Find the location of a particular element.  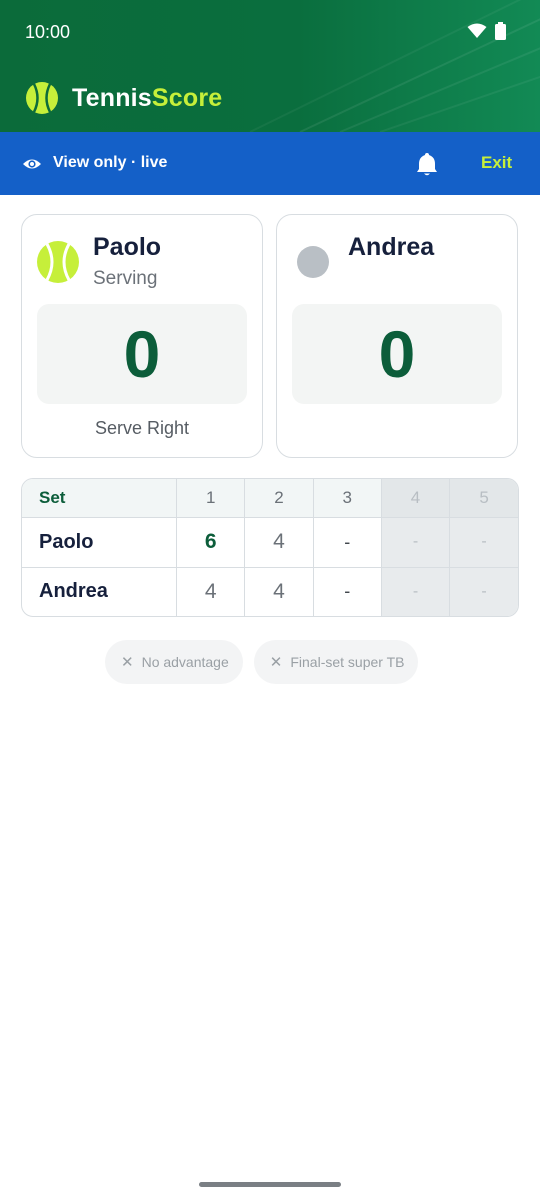

table-row: Andrea 4 4 - - - is located at coordinates (270, 591).